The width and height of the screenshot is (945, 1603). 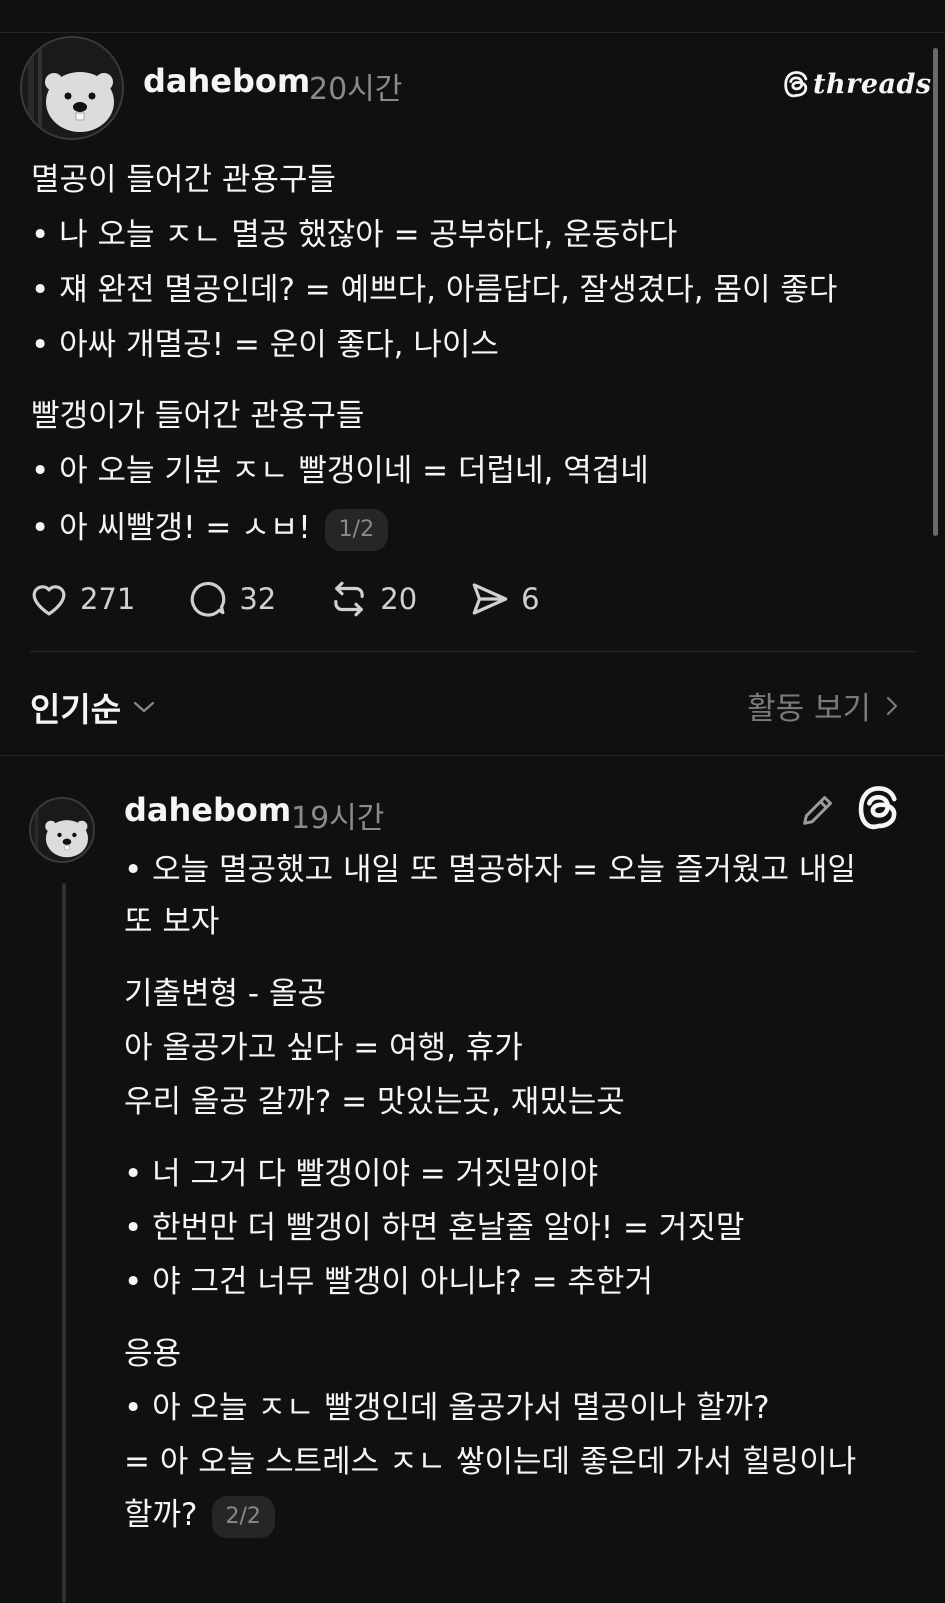 I want to click on post-line: 멸공이 들어간 관용구들, so click(x=183, y=180).